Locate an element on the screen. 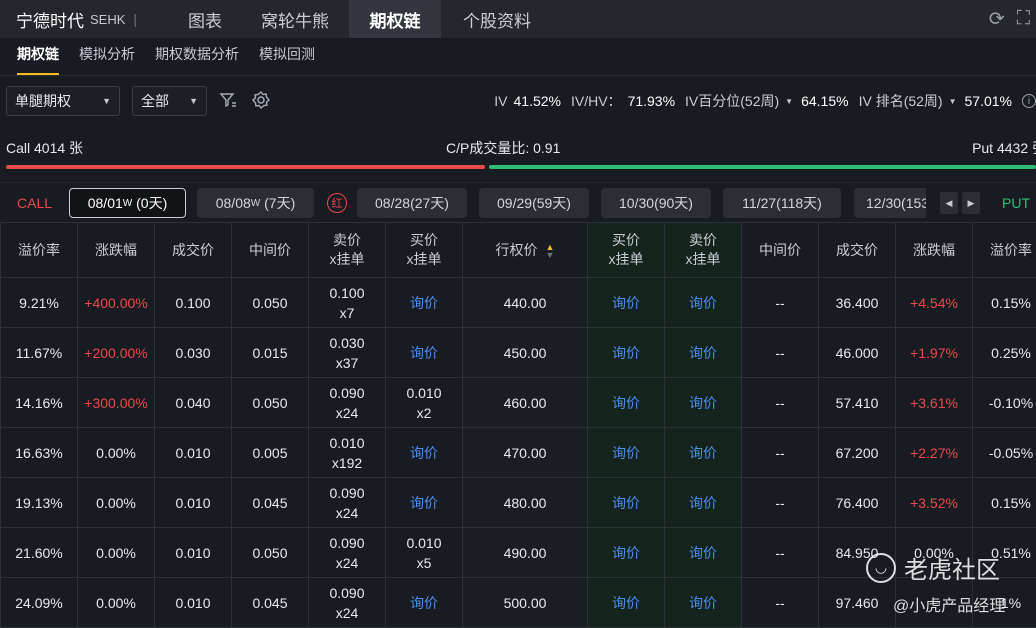 The height and width of the screenshot is (628, 1036). col-put-premium: 溢价率 is located at coordinates (1004, 250).